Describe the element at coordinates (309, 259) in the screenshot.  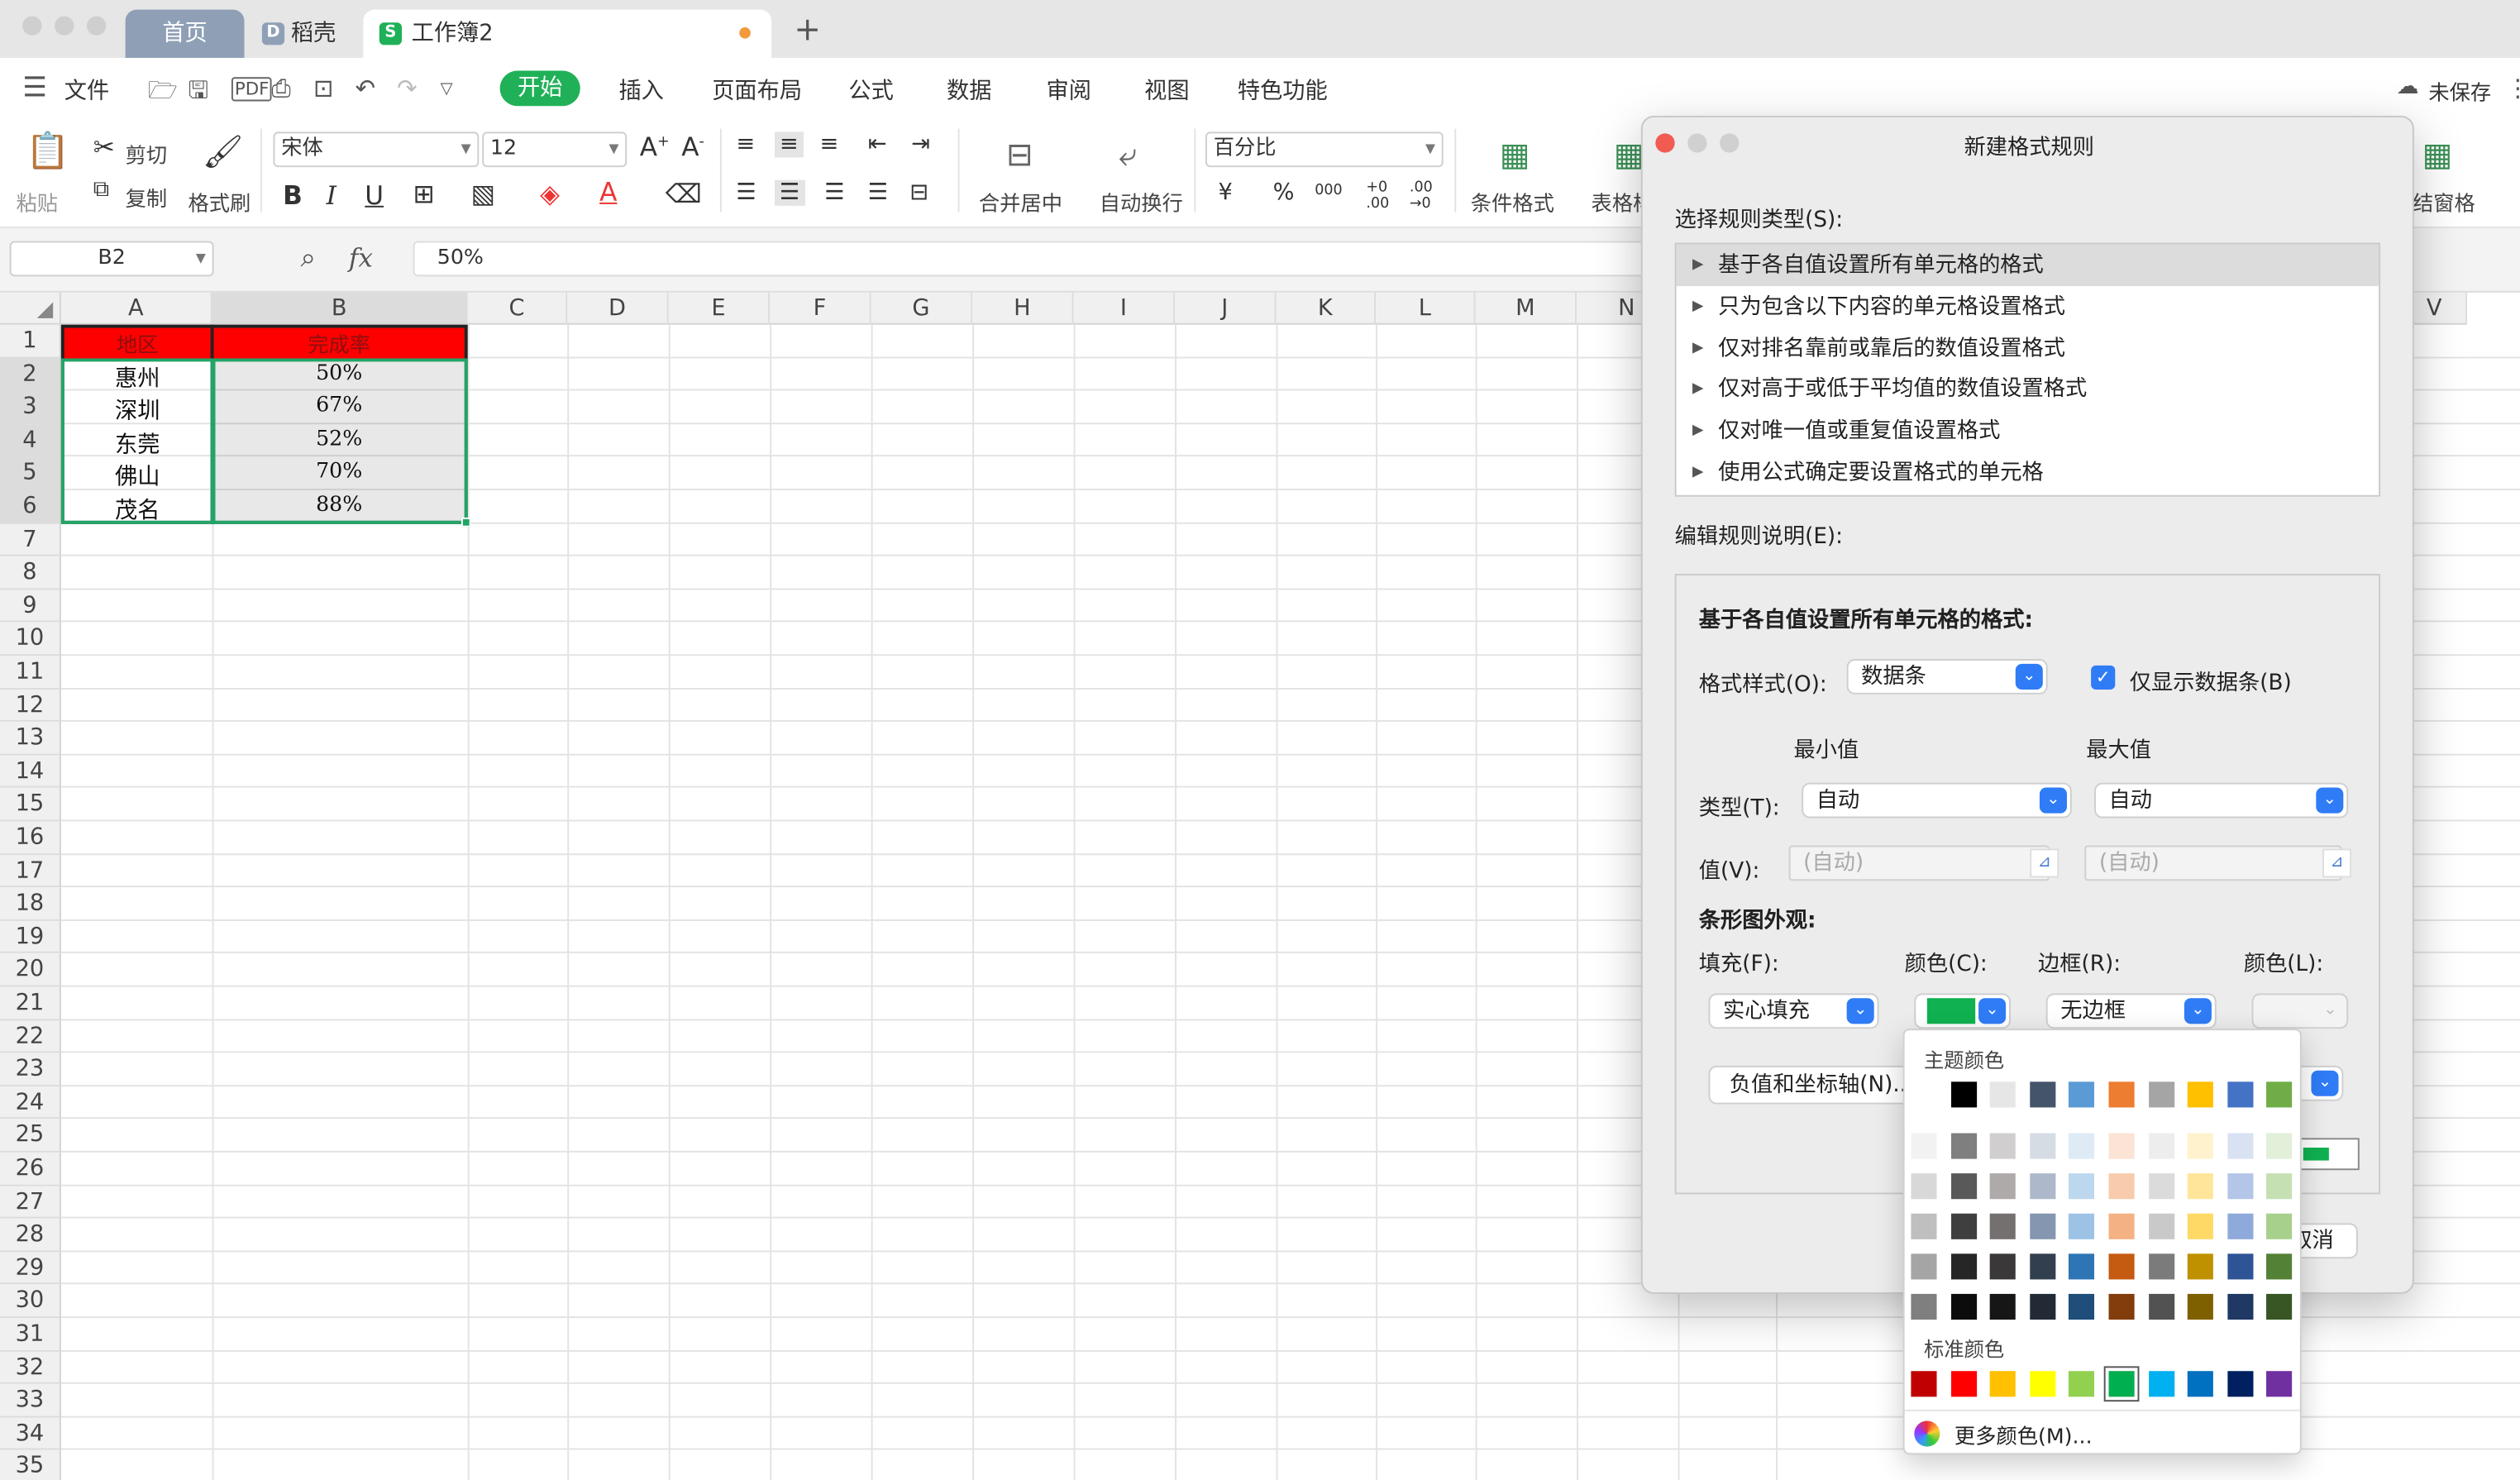
I see `search-function-icon: ⌕` at that location.